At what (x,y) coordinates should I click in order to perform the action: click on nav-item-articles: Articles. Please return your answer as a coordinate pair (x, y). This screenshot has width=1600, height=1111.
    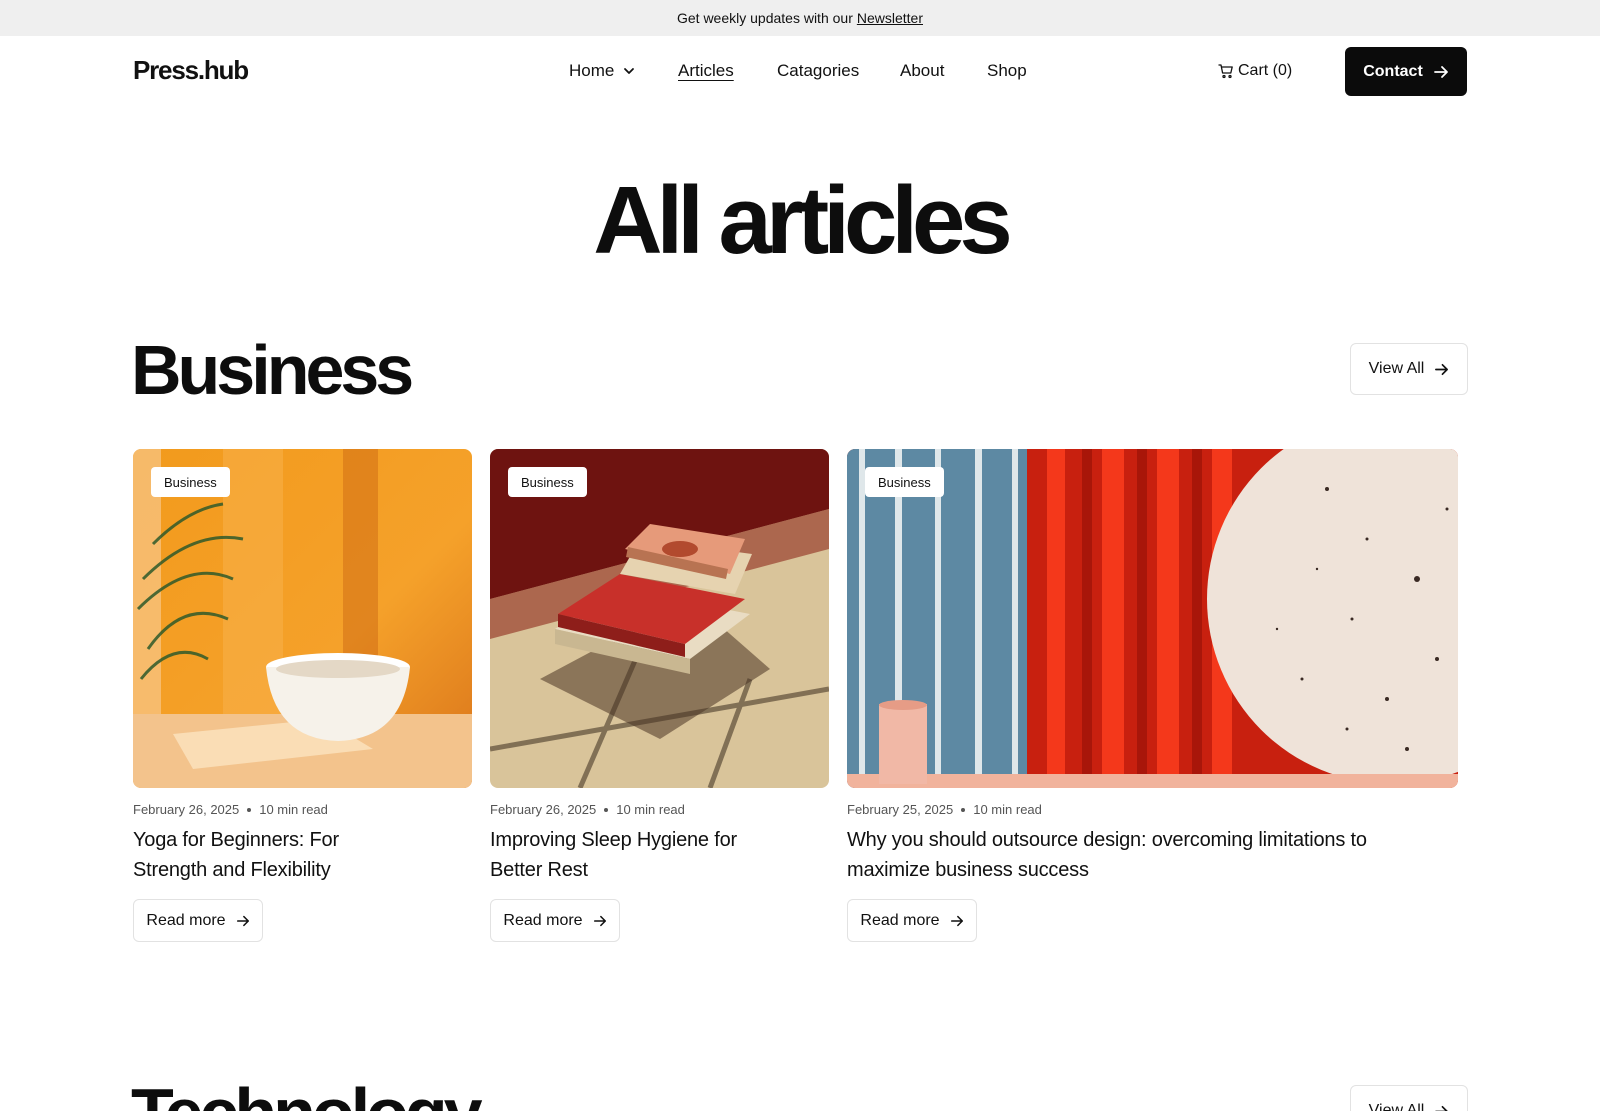
    Looking at the image, I should click on (706, 71).